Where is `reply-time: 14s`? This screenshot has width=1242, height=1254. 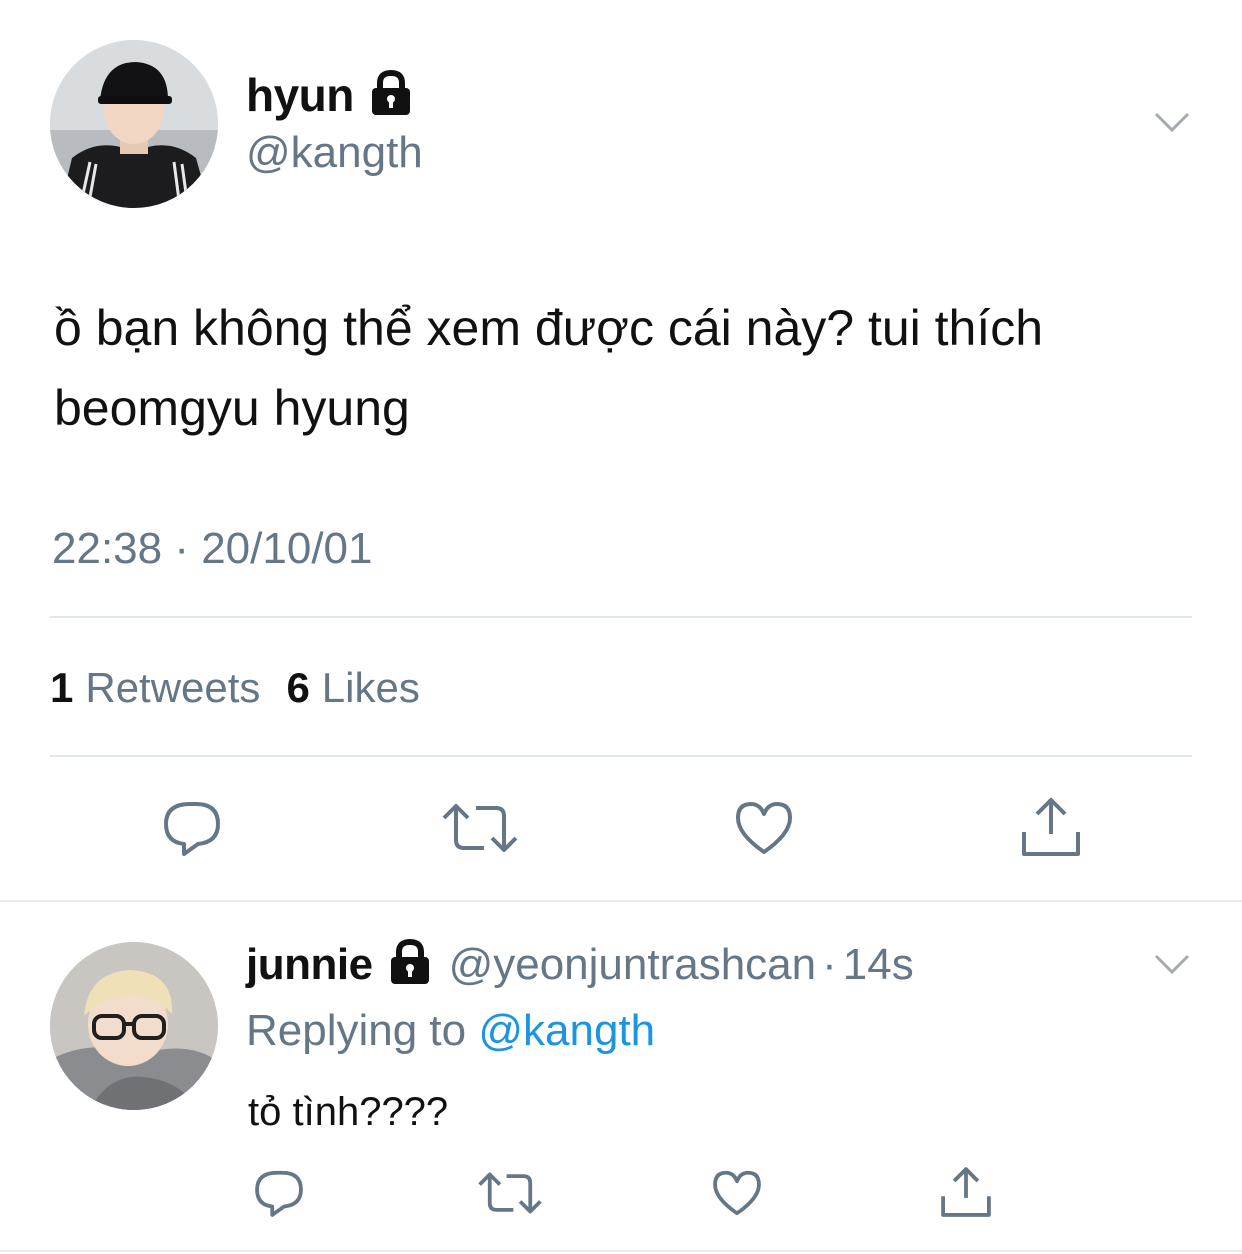 reply-time: 14s is located at coordinates (878, 965).